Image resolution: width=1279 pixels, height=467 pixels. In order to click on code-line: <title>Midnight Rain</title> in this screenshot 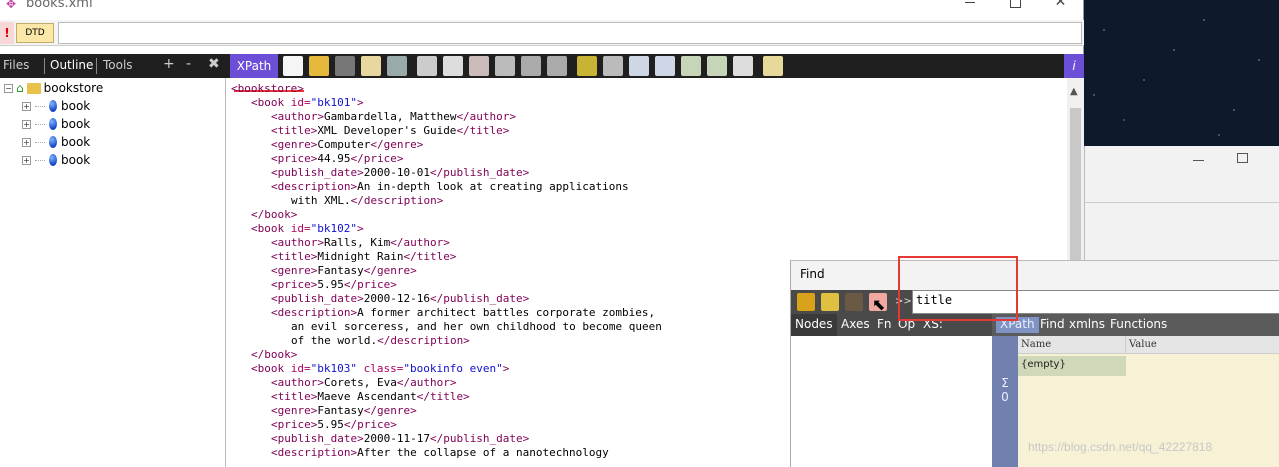, I will do `click(363, 257)`.